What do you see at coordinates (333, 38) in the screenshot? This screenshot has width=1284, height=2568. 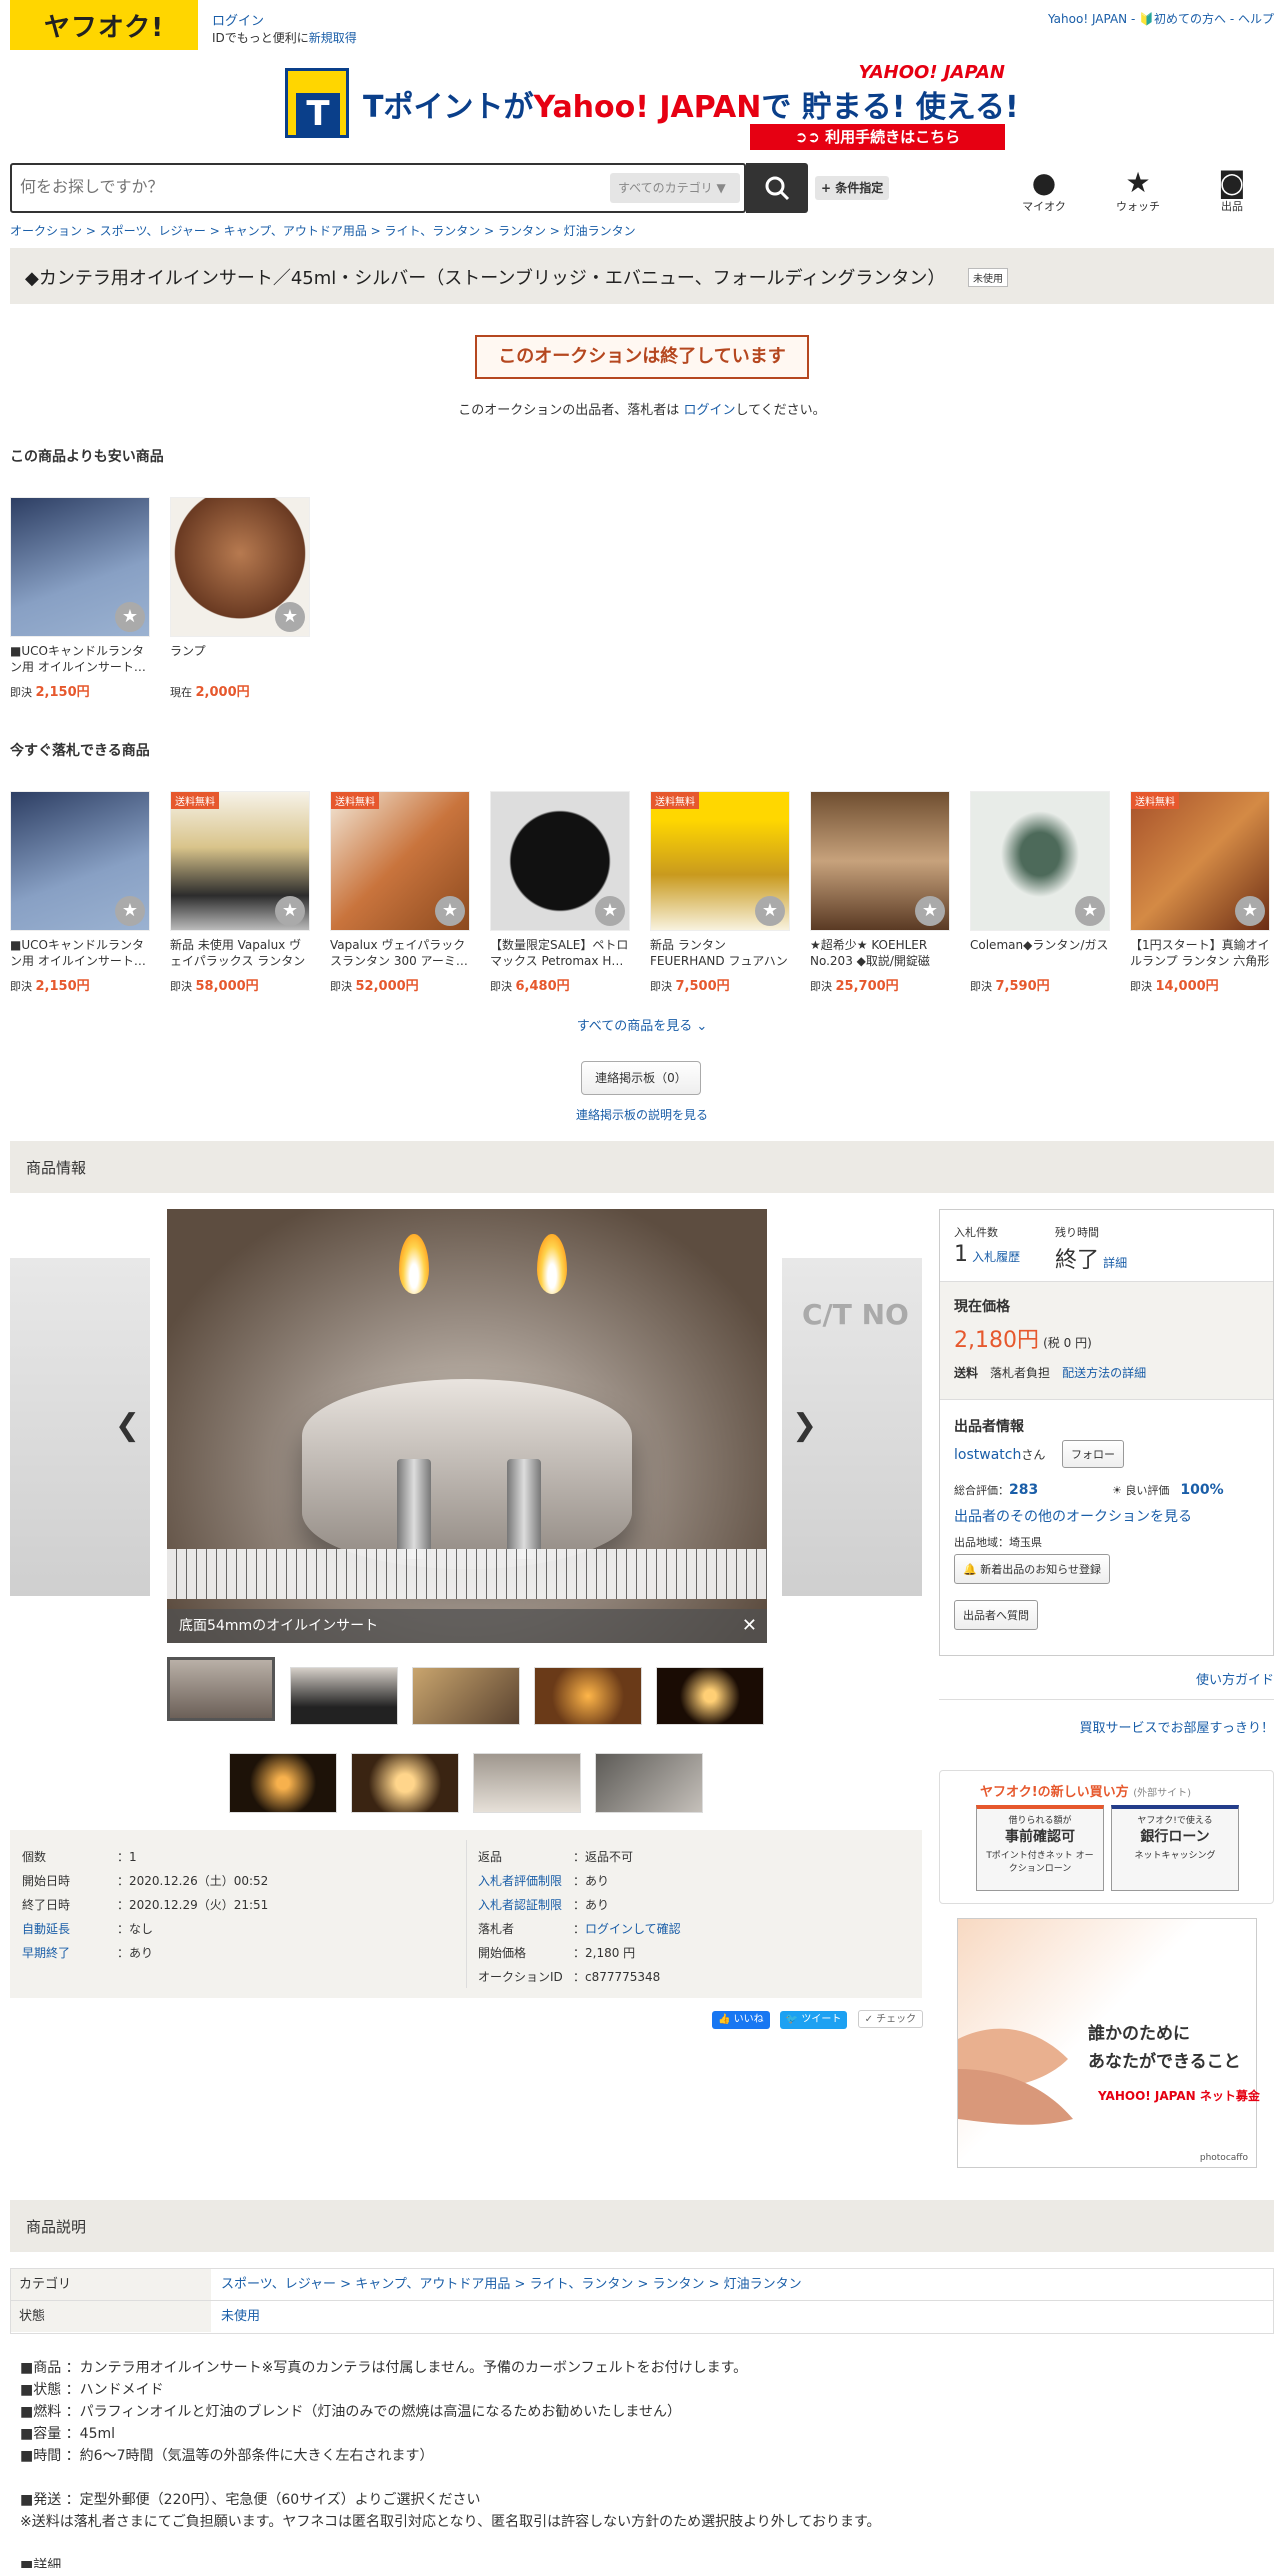 I see `register-link: 新規取得` at bounding box center [333, 38].